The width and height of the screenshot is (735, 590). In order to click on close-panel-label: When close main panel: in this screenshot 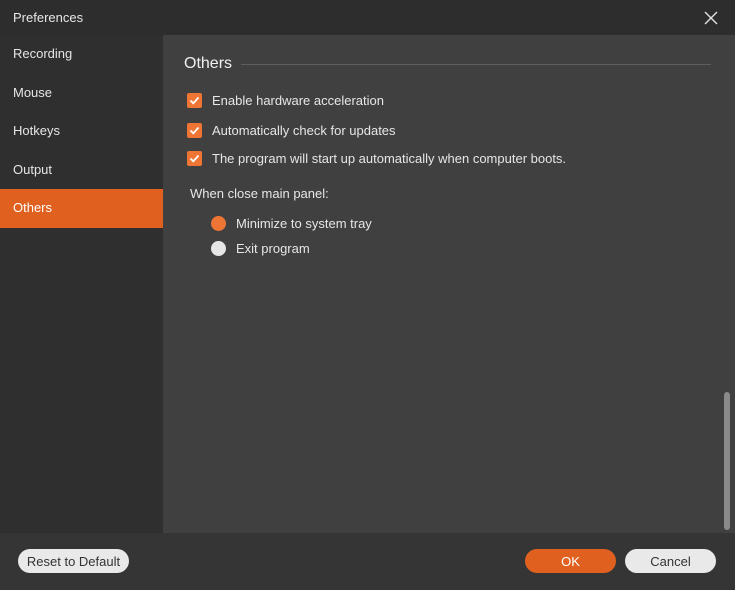, I will do `click(259, 193)`.